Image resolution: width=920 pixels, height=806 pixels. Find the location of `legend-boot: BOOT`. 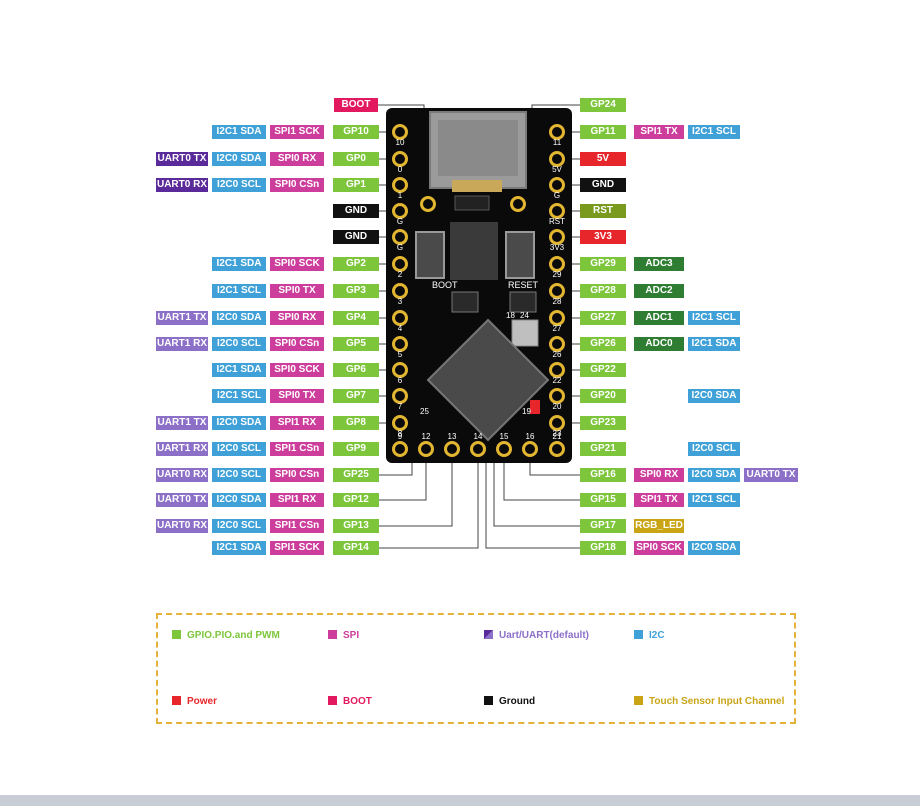

legend-boot: BOOT is located at coordinates (350, 702).